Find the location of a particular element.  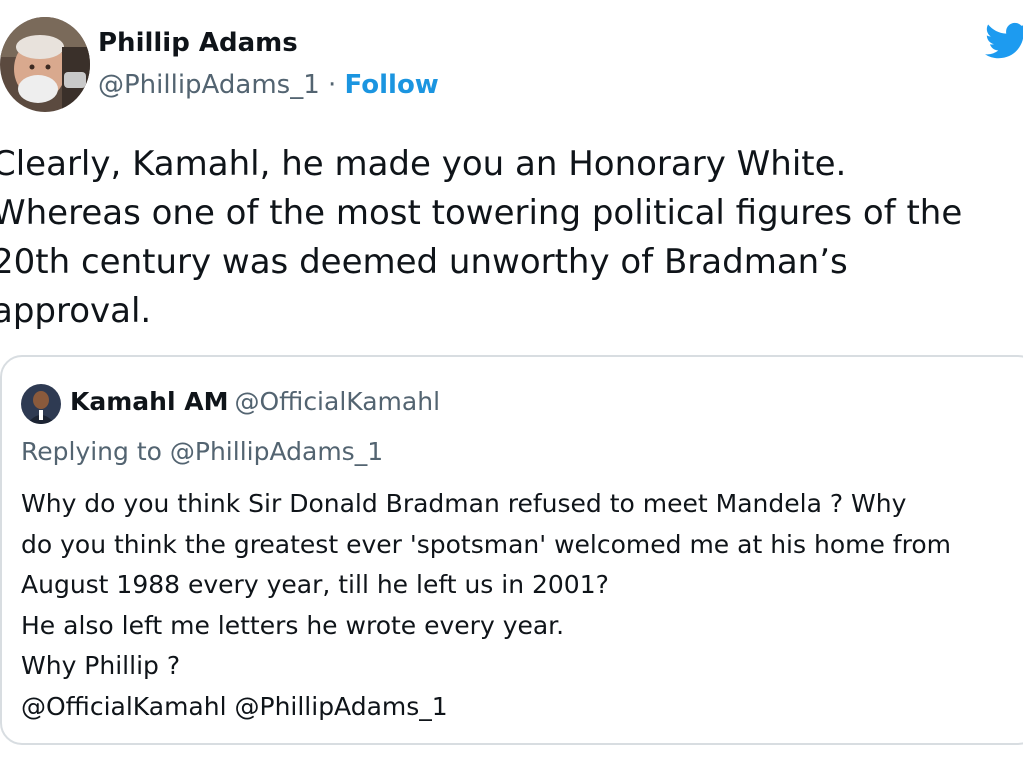

quoted-author-avatar-photo is located at coordinates (41, 404).